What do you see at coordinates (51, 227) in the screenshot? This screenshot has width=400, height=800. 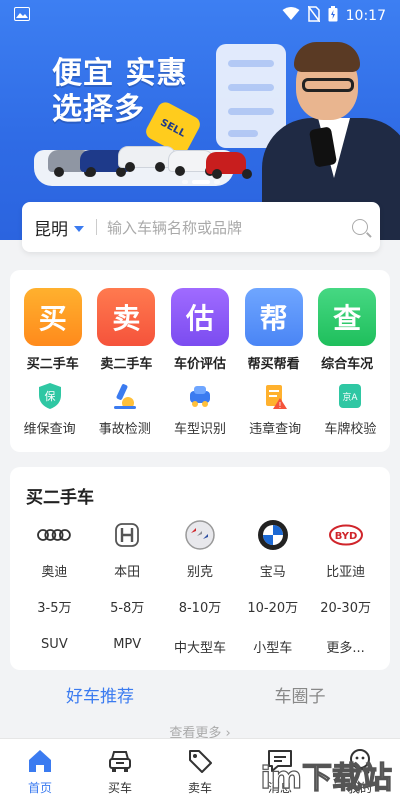 I see `city-selector: 昆明` at bounding box center [51, 227].